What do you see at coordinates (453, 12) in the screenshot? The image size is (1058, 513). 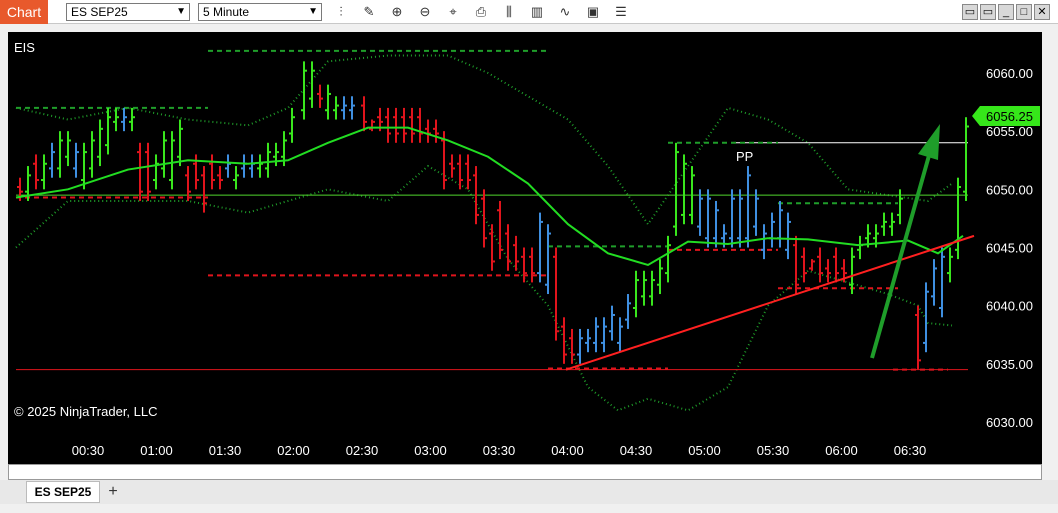 I see `crosshair-icon: ⌖` at bounding box center [453, 12].